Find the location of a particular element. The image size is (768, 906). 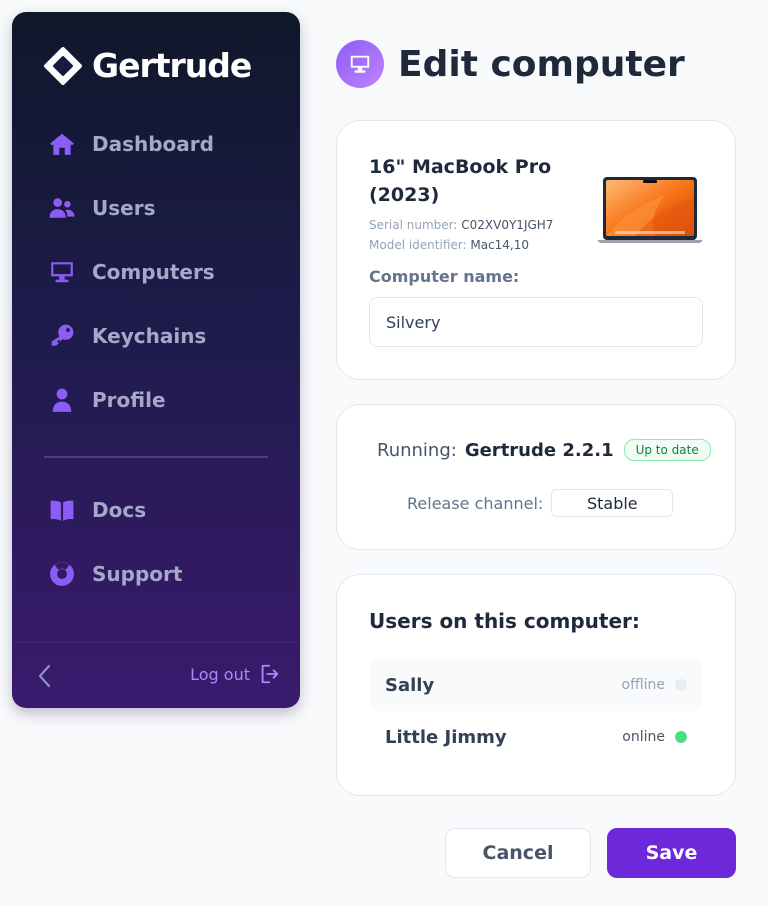

user-status: offline is located at coordinates (654, 685).